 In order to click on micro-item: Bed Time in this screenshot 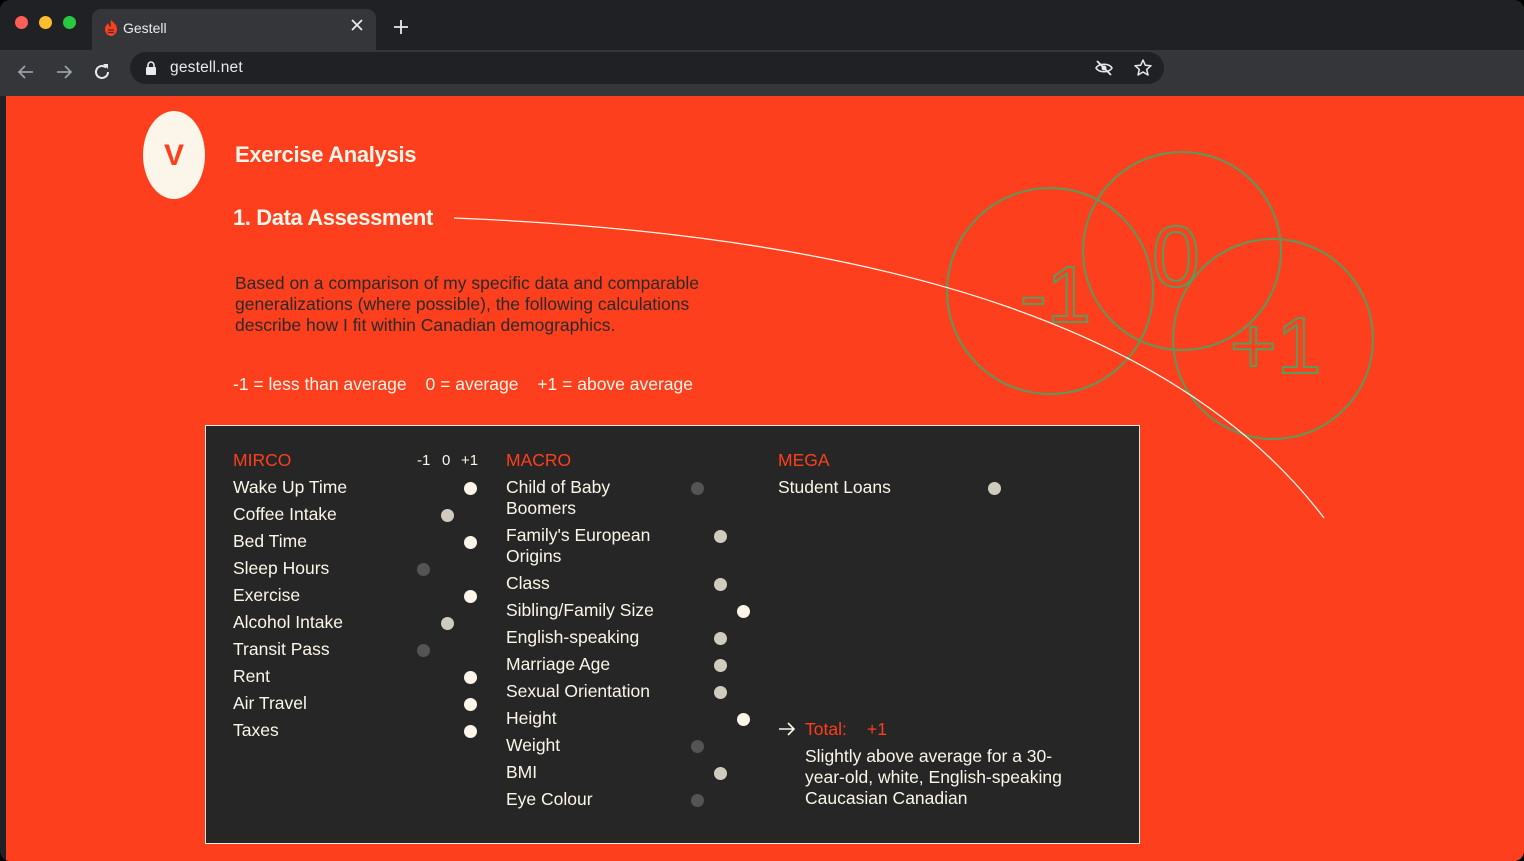, I will do `click(270, 541)`.